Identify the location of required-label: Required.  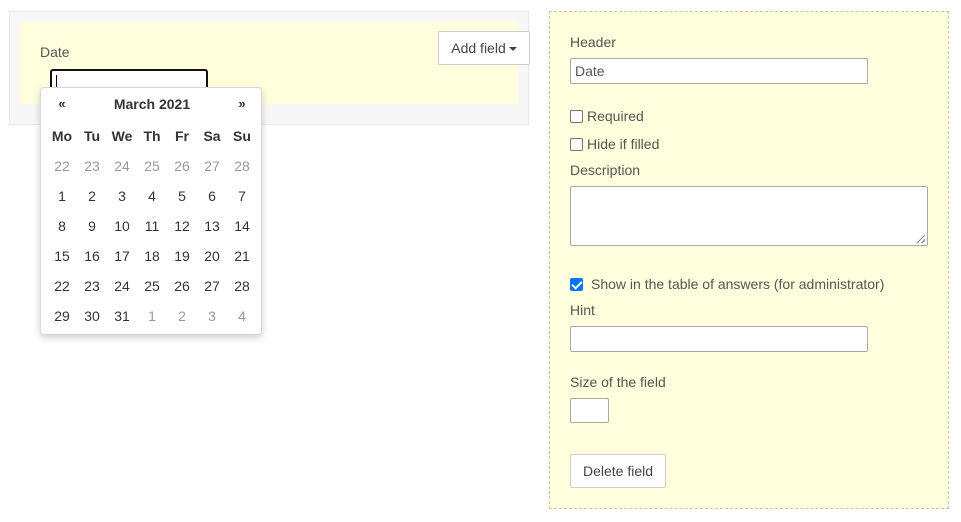
(615, 116).